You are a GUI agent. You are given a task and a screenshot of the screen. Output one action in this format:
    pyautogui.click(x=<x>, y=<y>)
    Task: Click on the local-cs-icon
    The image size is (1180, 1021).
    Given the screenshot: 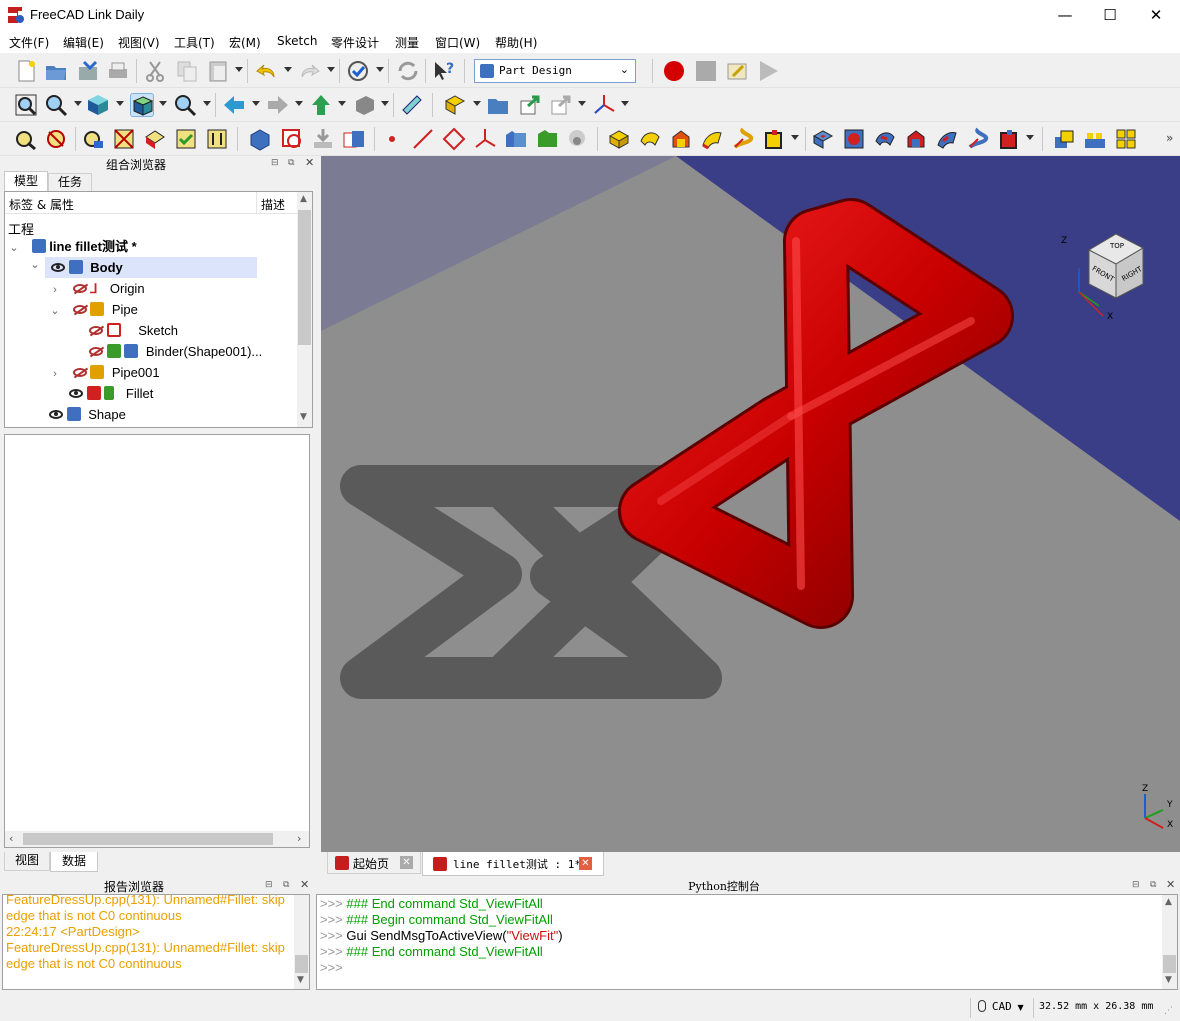 What is the action you would take?
    pyautogui.click(x=485, y=139)
    